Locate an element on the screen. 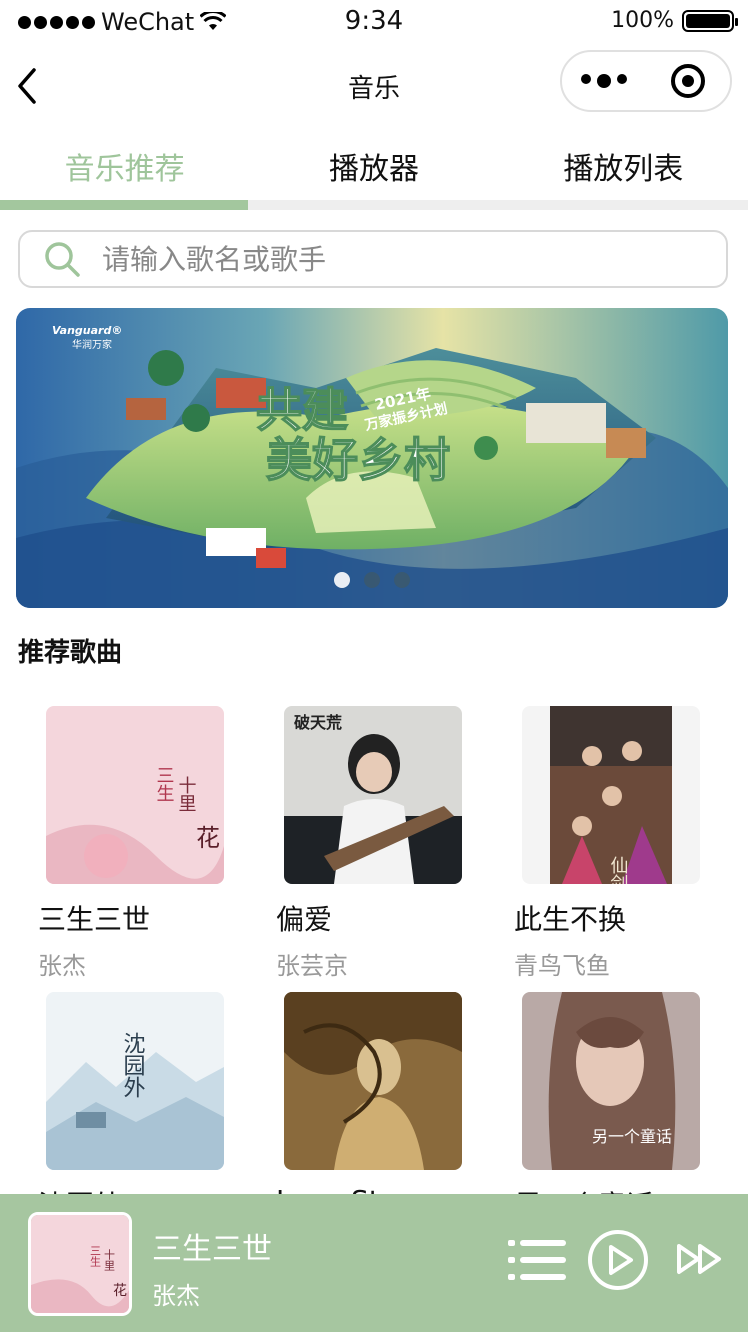 The image size is (748, 1332). tab-recommend: 音乐推荐 is located at coordinates (124, 169).